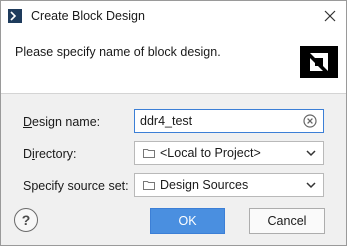  Describe the element at coordinates (50, 154) in the screenshot. I see `directory-label: Directory:` at that location.